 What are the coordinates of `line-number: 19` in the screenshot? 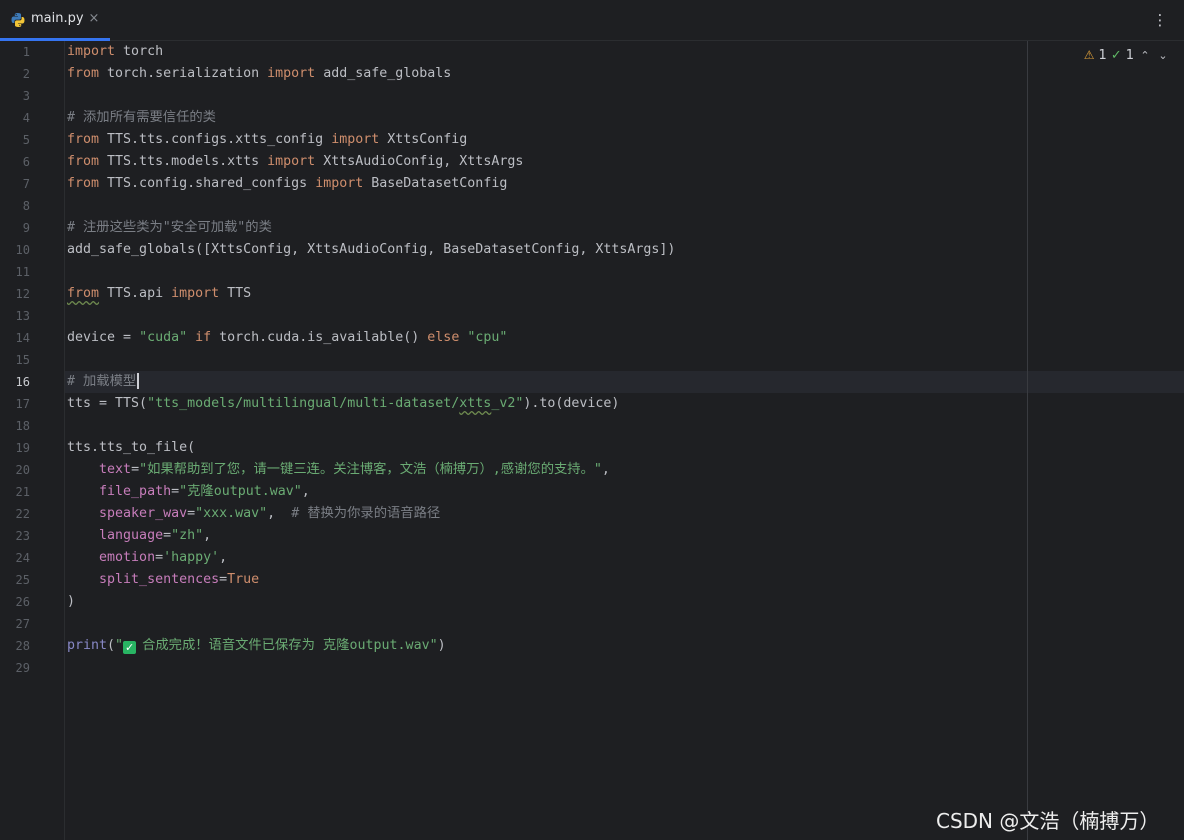 It's located at (22, 448).